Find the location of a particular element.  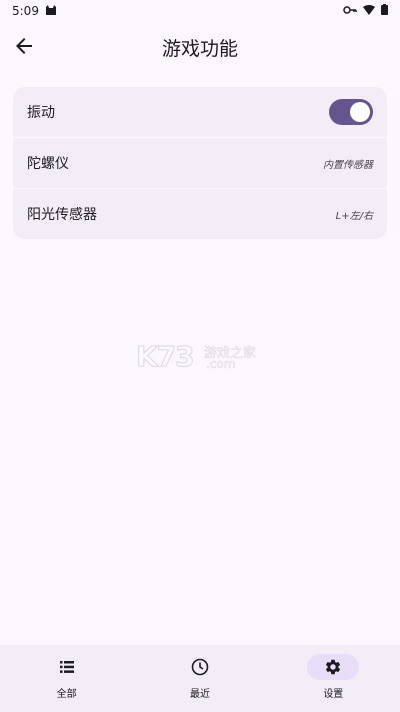

vpn-key-icon is located at coordinates (350, 9).